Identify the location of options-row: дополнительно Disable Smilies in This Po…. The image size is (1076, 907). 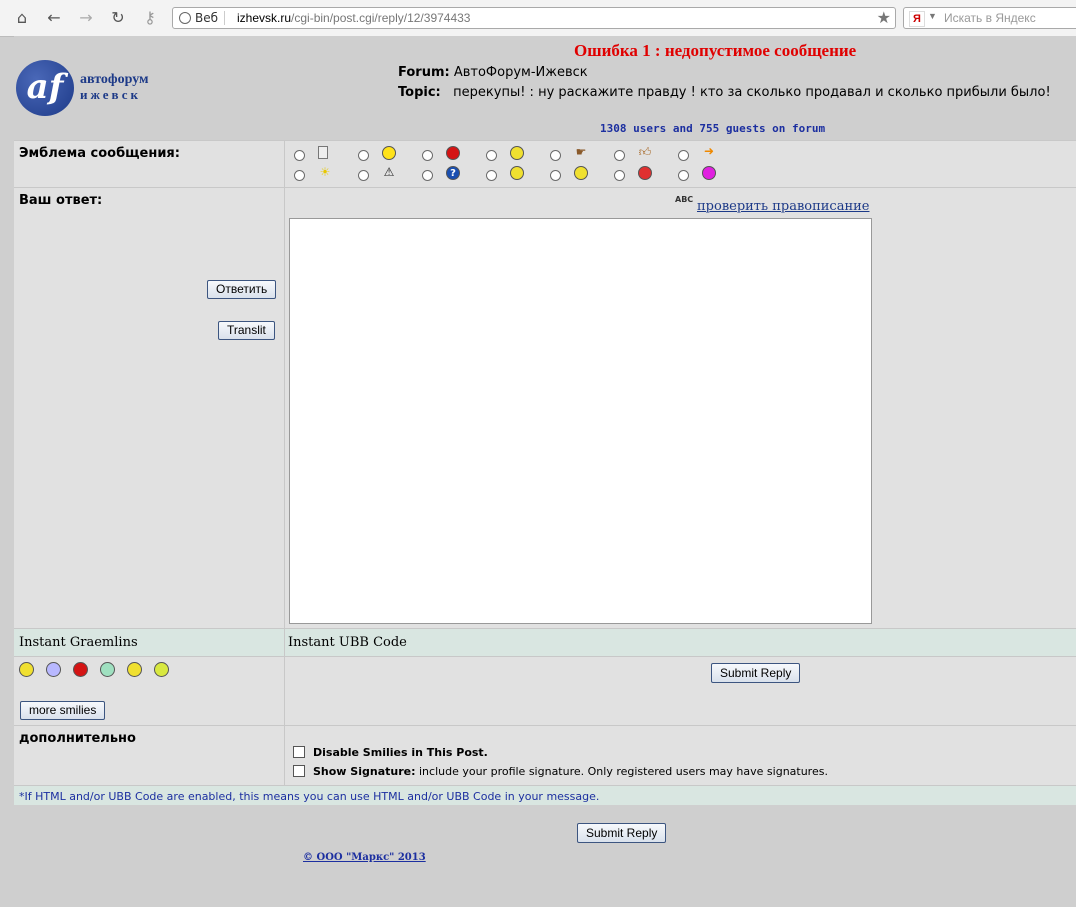
(545, 755).